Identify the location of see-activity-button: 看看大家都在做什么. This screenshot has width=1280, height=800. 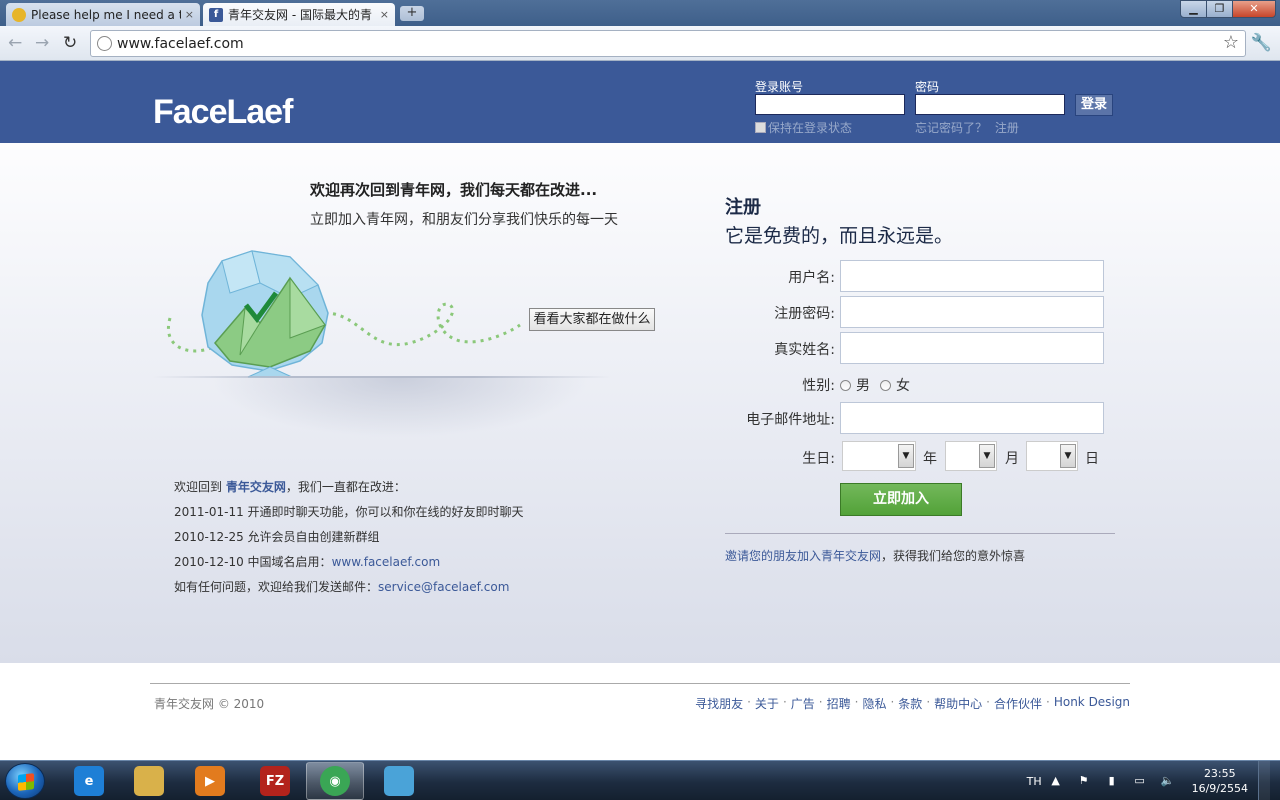
(592, 319).